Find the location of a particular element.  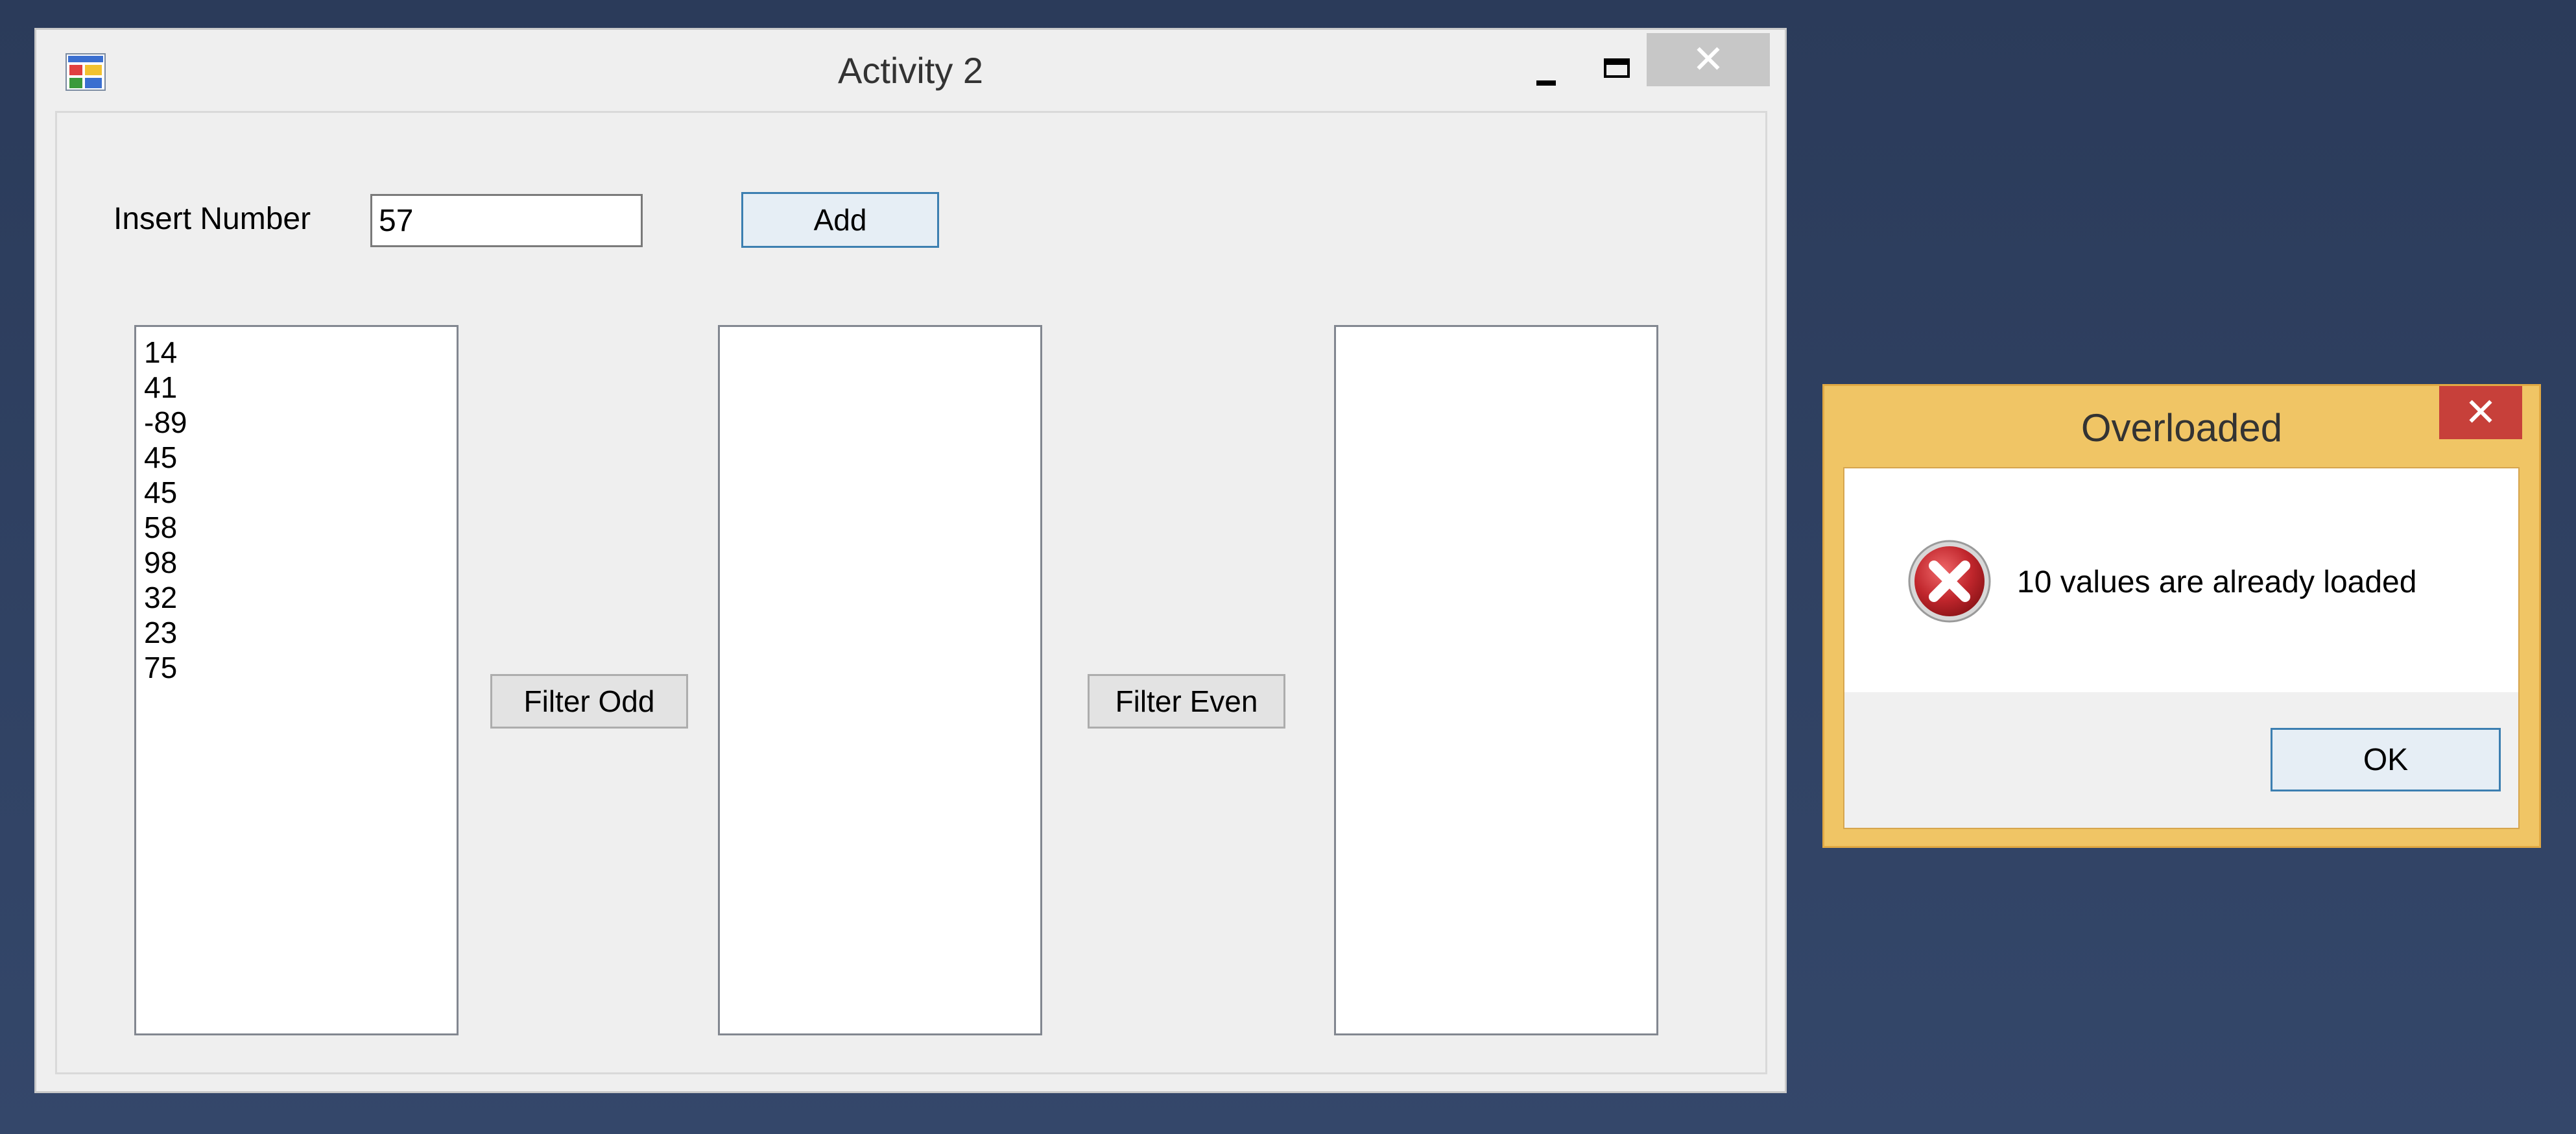

dialog-message: 10 values are already loaded is located at coordinates (2217, 582).